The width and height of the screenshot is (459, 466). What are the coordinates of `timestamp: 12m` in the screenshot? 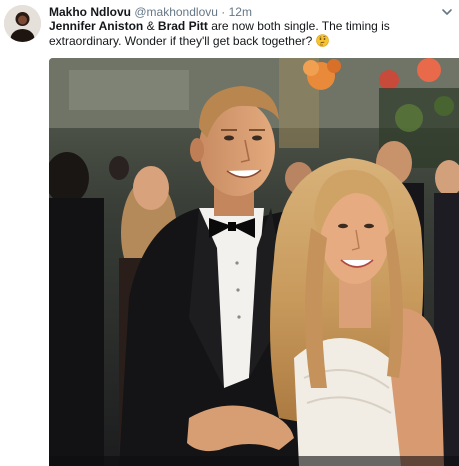 It's located at (240, 12).